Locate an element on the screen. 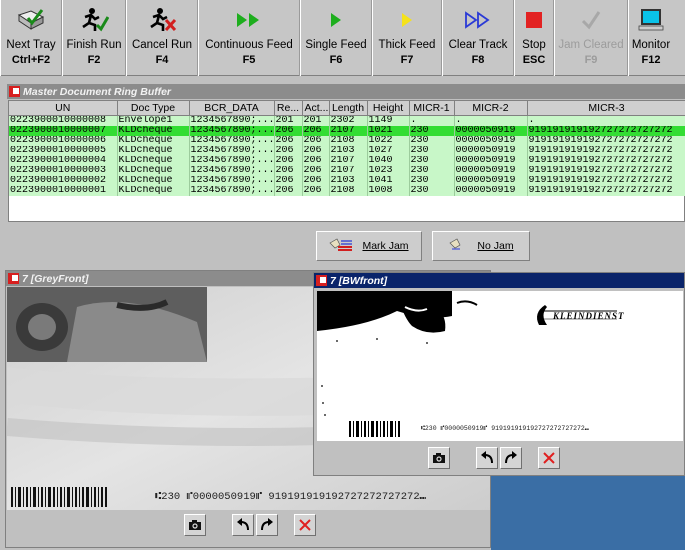 This screenshot has width=685, height=550. jam-cleared-button: Jam Cleared F9 is located at coordinates (591, 38).